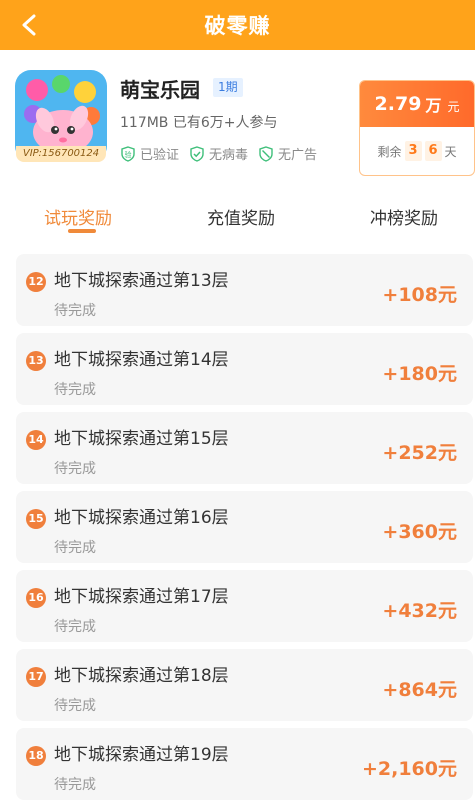  Describe the element at coordinates (241, 216) in the screenshot. I see `tab-recharge-reward: 充值奖励` at that location.